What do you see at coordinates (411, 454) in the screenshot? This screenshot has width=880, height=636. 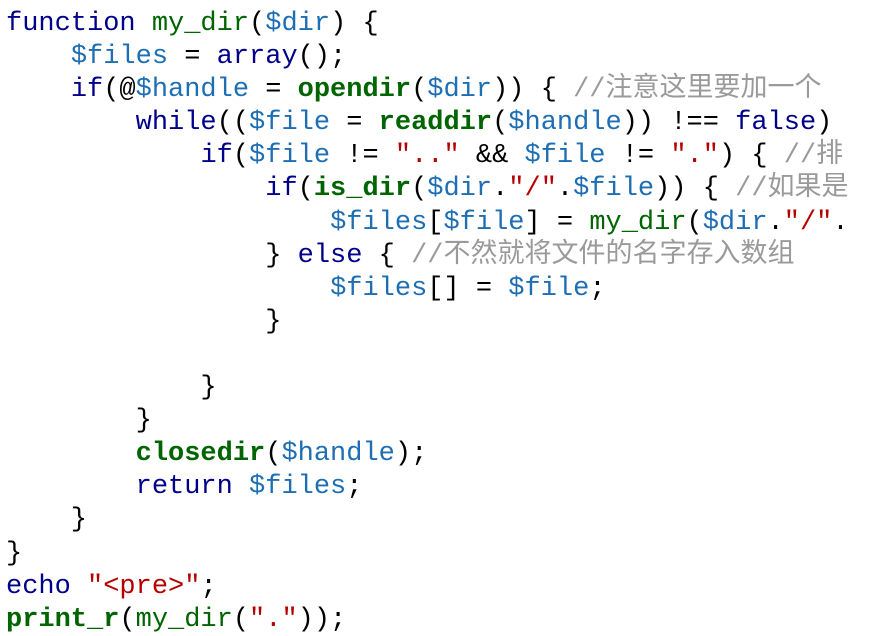 I see `code-text: );` at bounding box center [411, 454].